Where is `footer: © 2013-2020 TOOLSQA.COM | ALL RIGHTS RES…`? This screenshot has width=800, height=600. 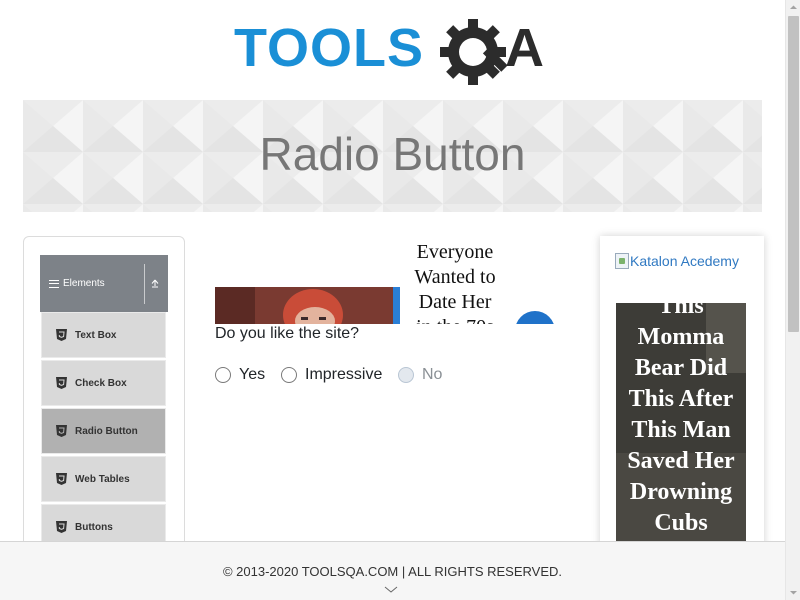 footer: © 2013-2020 TOOLSQA.COM | ALL RIGHTS RES… is located at coordinates (392, 570).